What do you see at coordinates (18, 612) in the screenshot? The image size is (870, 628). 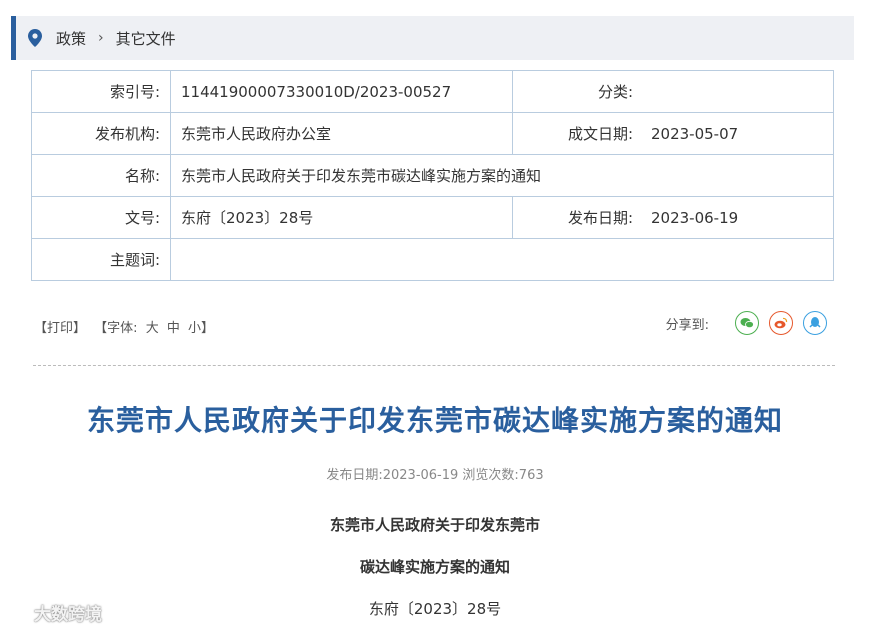 I see `watermark-logo-icon` at bounding box center [18, 612].